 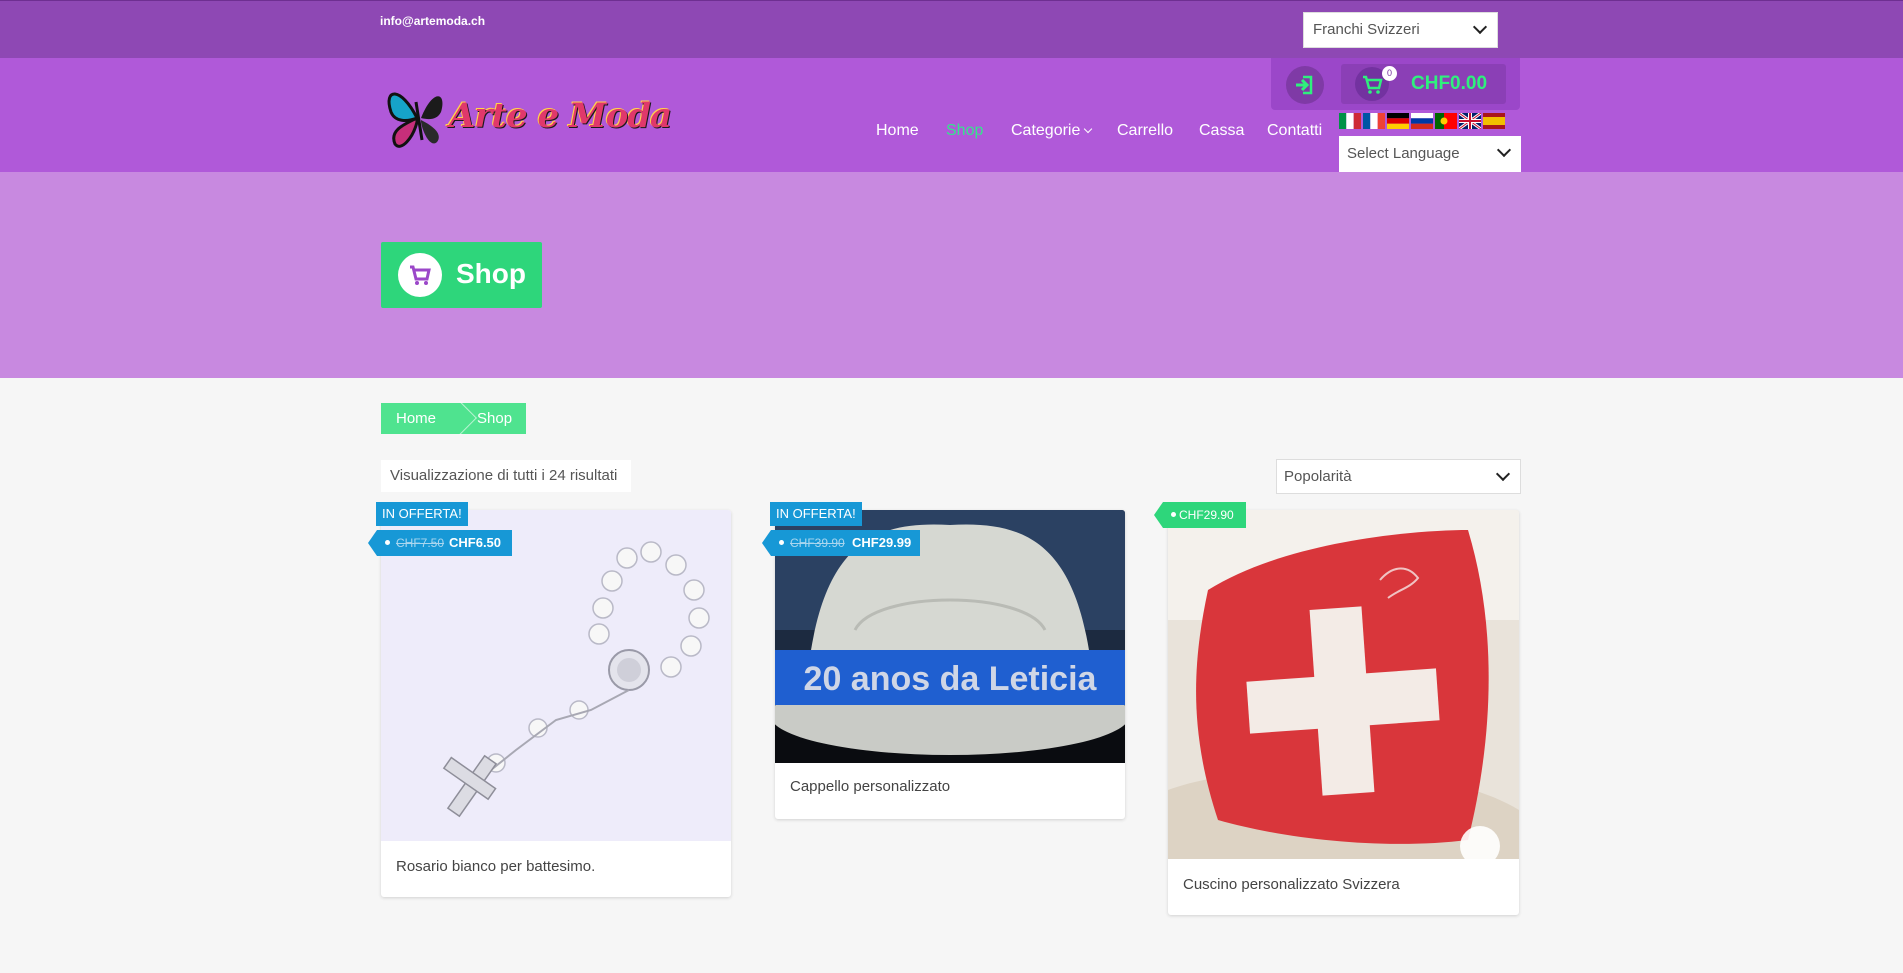 What do you see at coordinates (1145, 131) in the screenshot?
I see `nav-item-carrello: Carrello` at bounding box center [1145, 131].